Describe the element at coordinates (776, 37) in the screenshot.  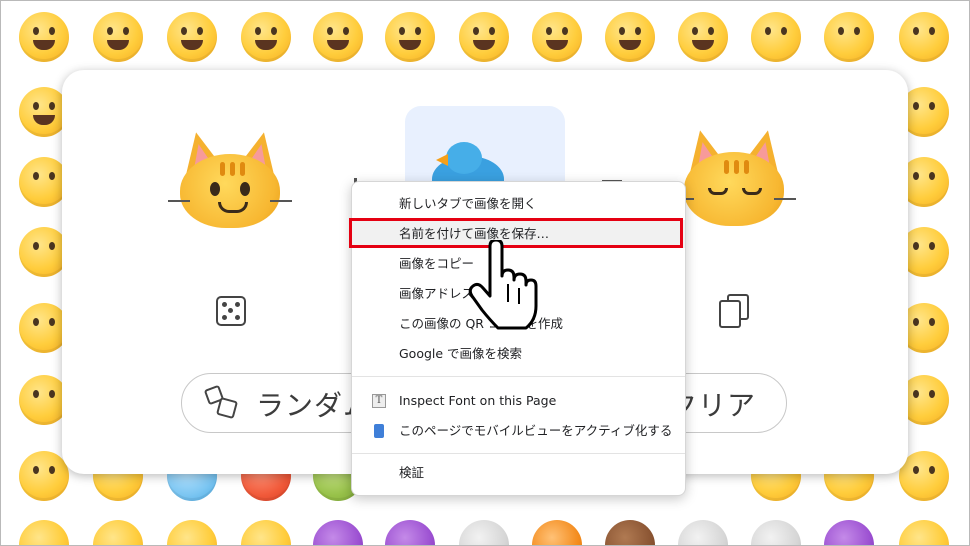
I see `kissing-emoji` at that location.